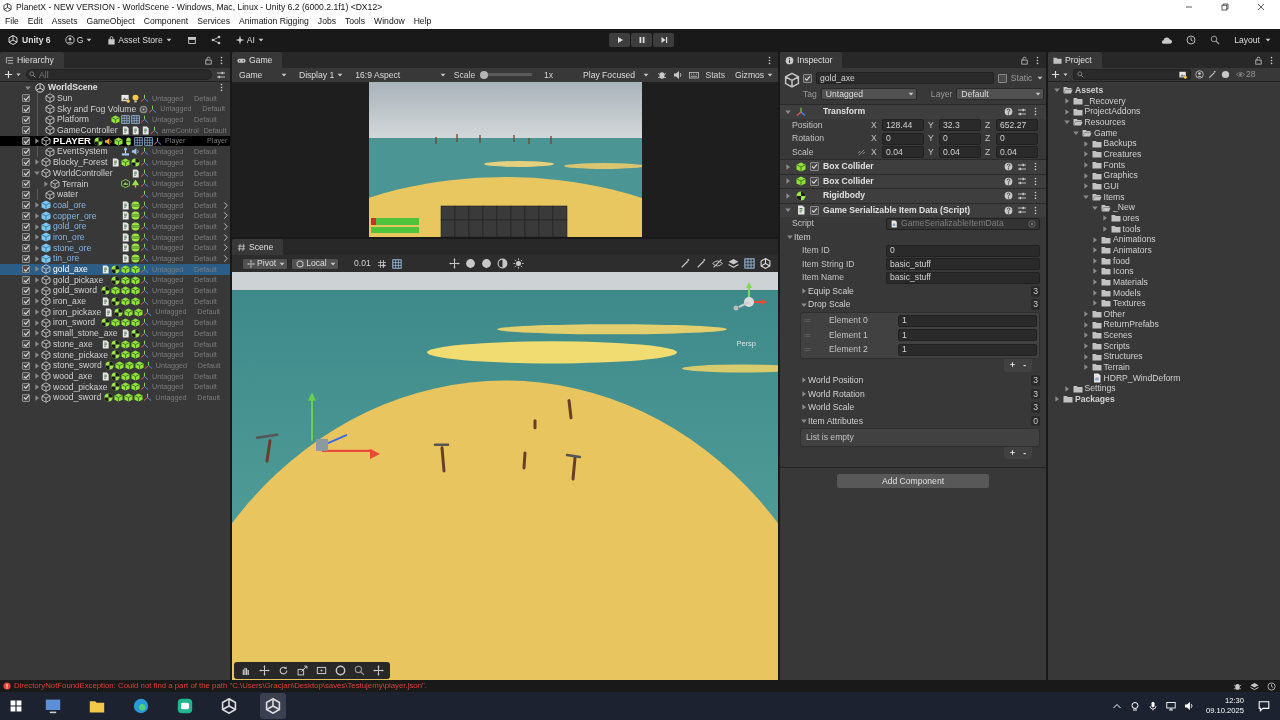 The width and height of the screenshot is (1280, 720). What do you see at coordinates (1017, 125) in the screenshot?
I see `number-field: 652.27` at bounding box center [1017, 125].